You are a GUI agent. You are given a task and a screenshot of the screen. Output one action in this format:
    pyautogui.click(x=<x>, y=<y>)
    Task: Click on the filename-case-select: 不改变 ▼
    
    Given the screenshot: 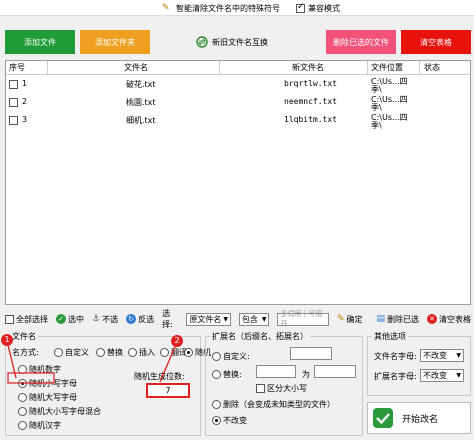 What is the action you would take?
    pyautogui.click(x=442, y=355)
    